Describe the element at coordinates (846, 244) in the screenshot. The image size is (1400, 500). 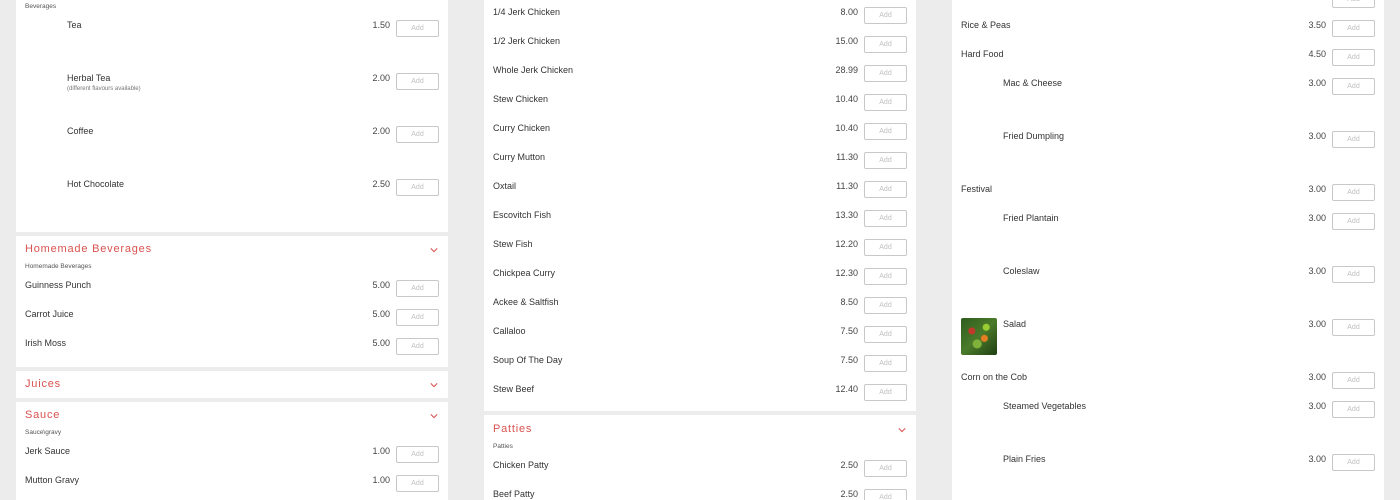
I see `item-price: 12.20` at that location.